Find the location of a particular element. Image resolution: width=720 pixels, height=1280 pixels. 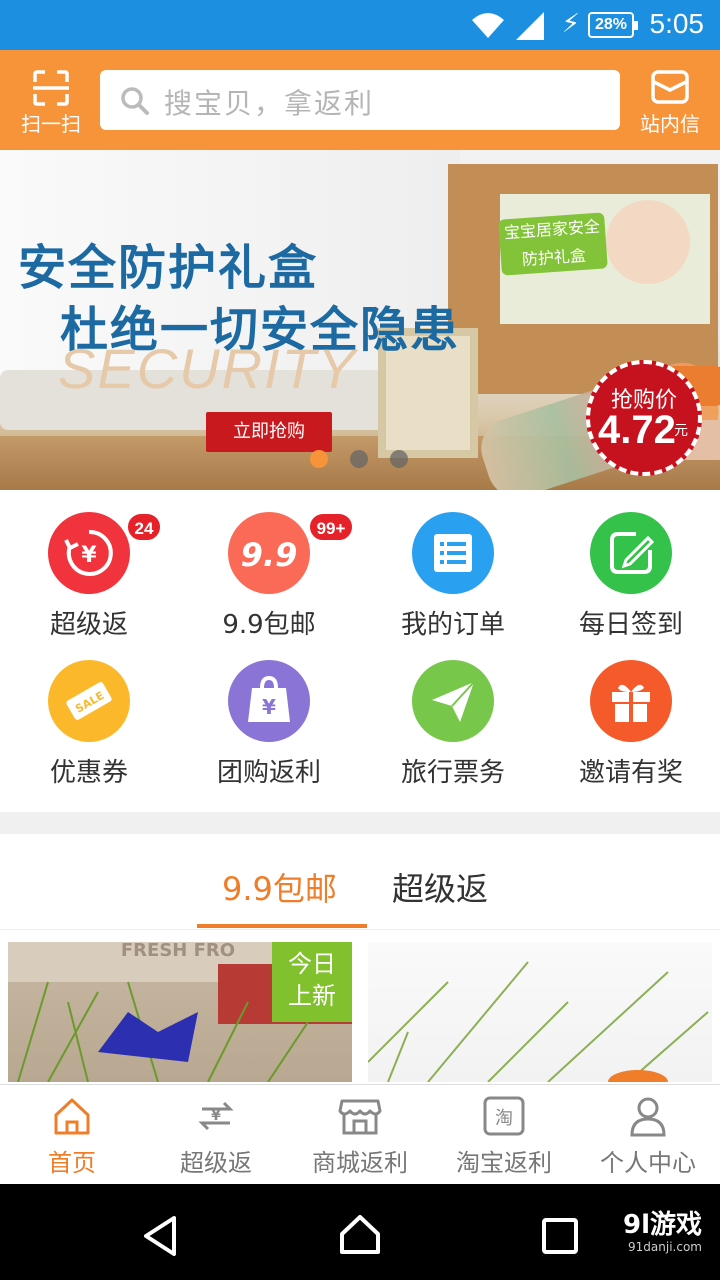

search-input: 搜宝贝，拿返利 is located at coordinates (360, 100).